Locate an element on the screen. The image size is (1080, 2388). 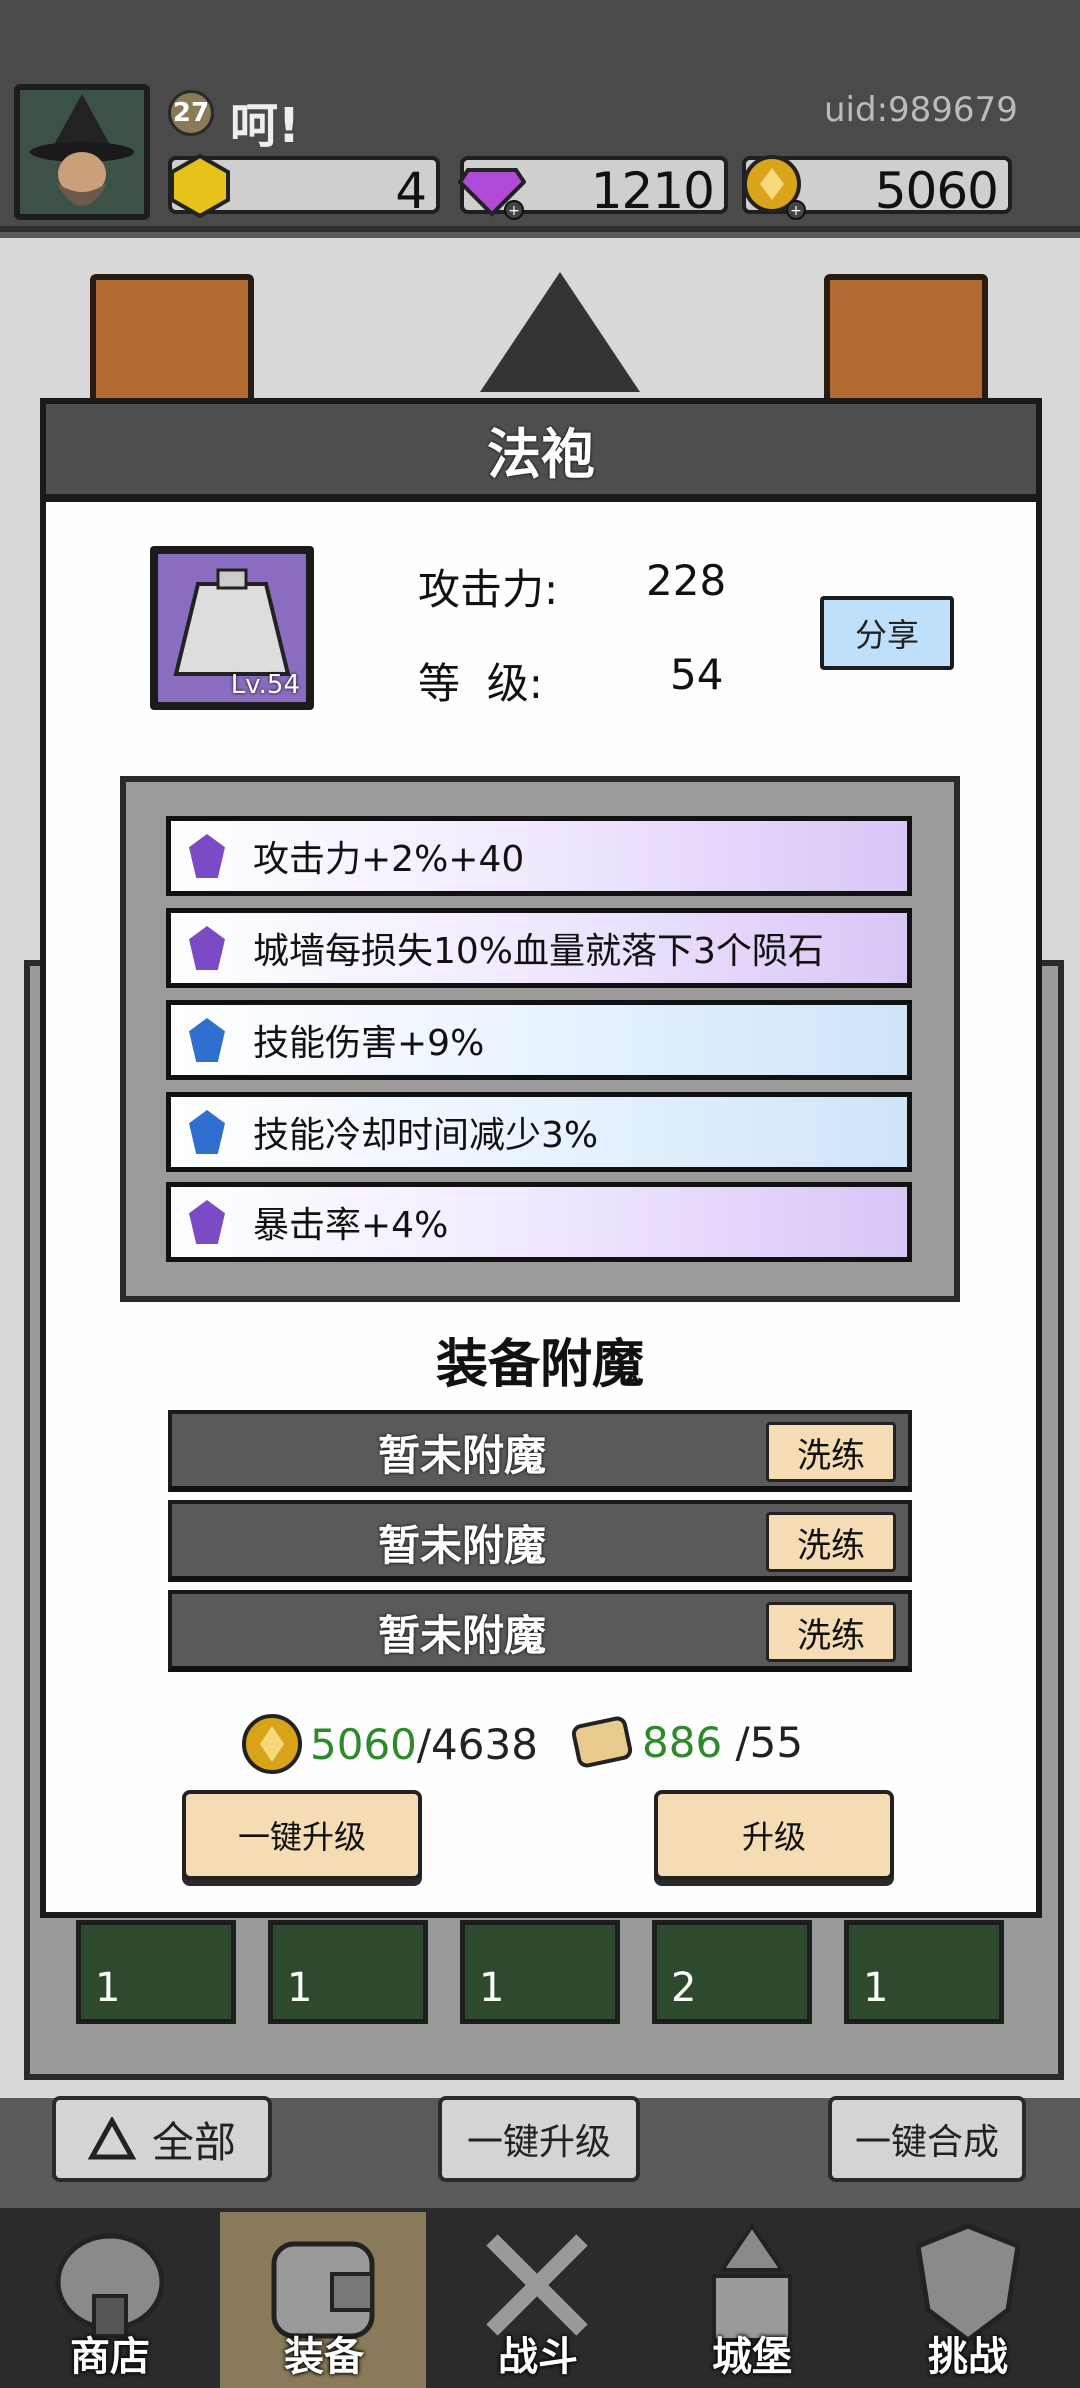
wizard-hat-icon is located at coordinates (560, 332).